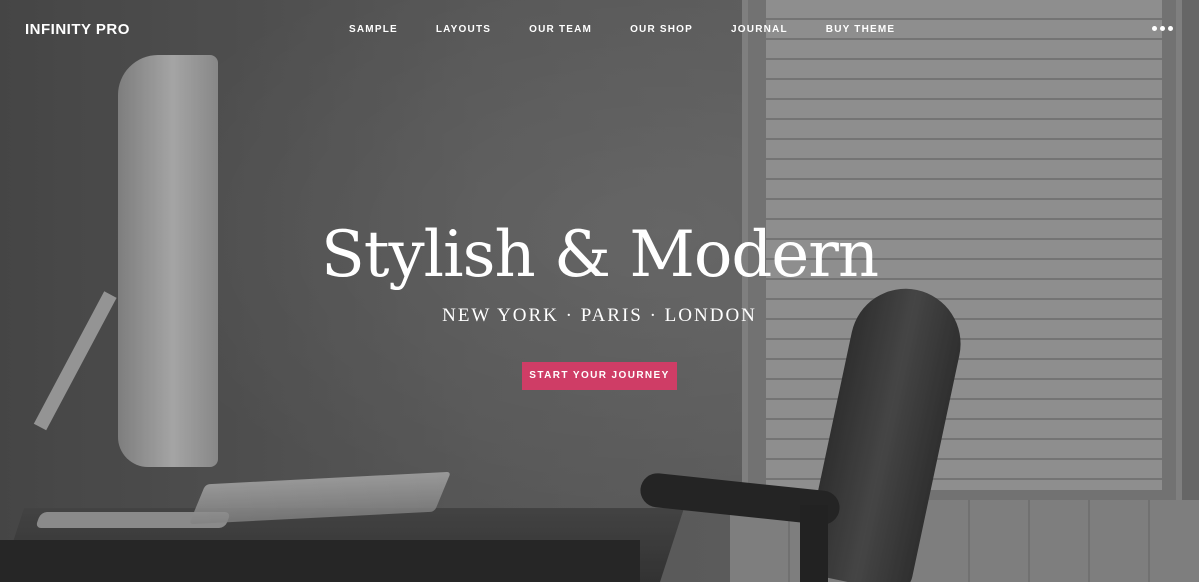 This screenshot has width=1199, height=582. I want to click on more-dots-icon, so click(1162, 28).